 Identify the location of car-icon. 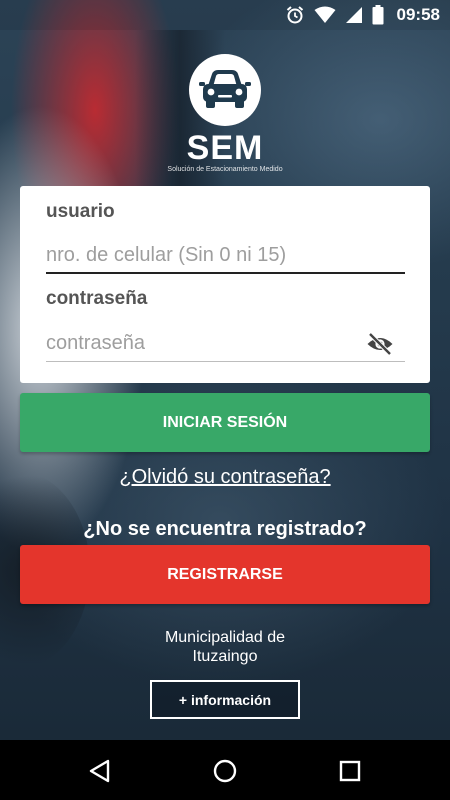
(225, 90).